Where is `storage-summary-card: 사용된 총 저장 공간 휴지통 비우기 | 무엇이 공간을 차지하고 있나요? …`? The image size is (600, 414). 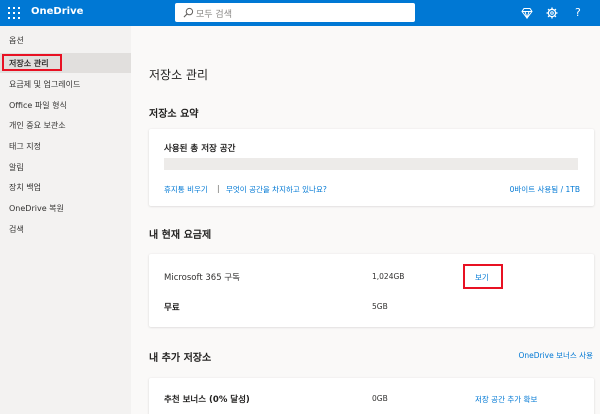 storage-summary-card: 사용된 총 저장 공간 휴지통 비우기 | 무엇이 공간을 차지하고 있나요? … is located at coordinates (371, 167).